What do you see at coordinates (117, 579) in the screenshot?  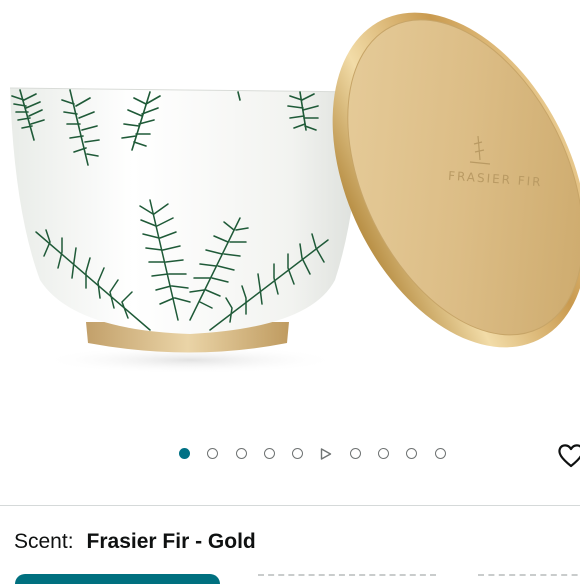 I see `swatch-selected` at bounding box center [117, 579].